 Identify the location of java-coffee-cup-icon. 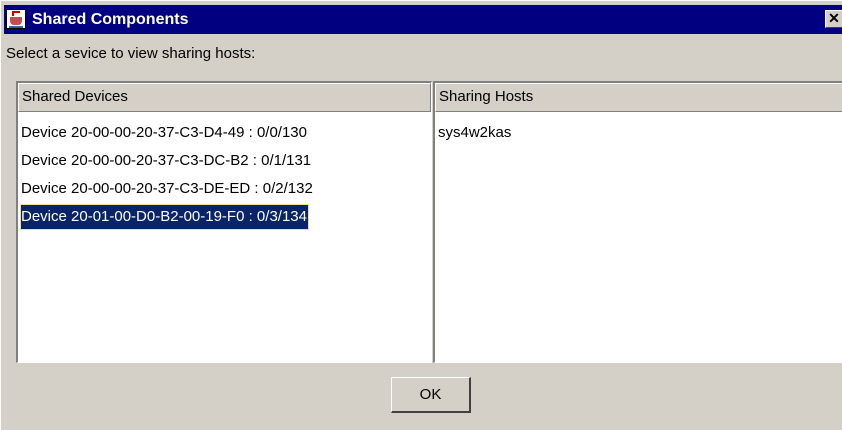
(16, 19).